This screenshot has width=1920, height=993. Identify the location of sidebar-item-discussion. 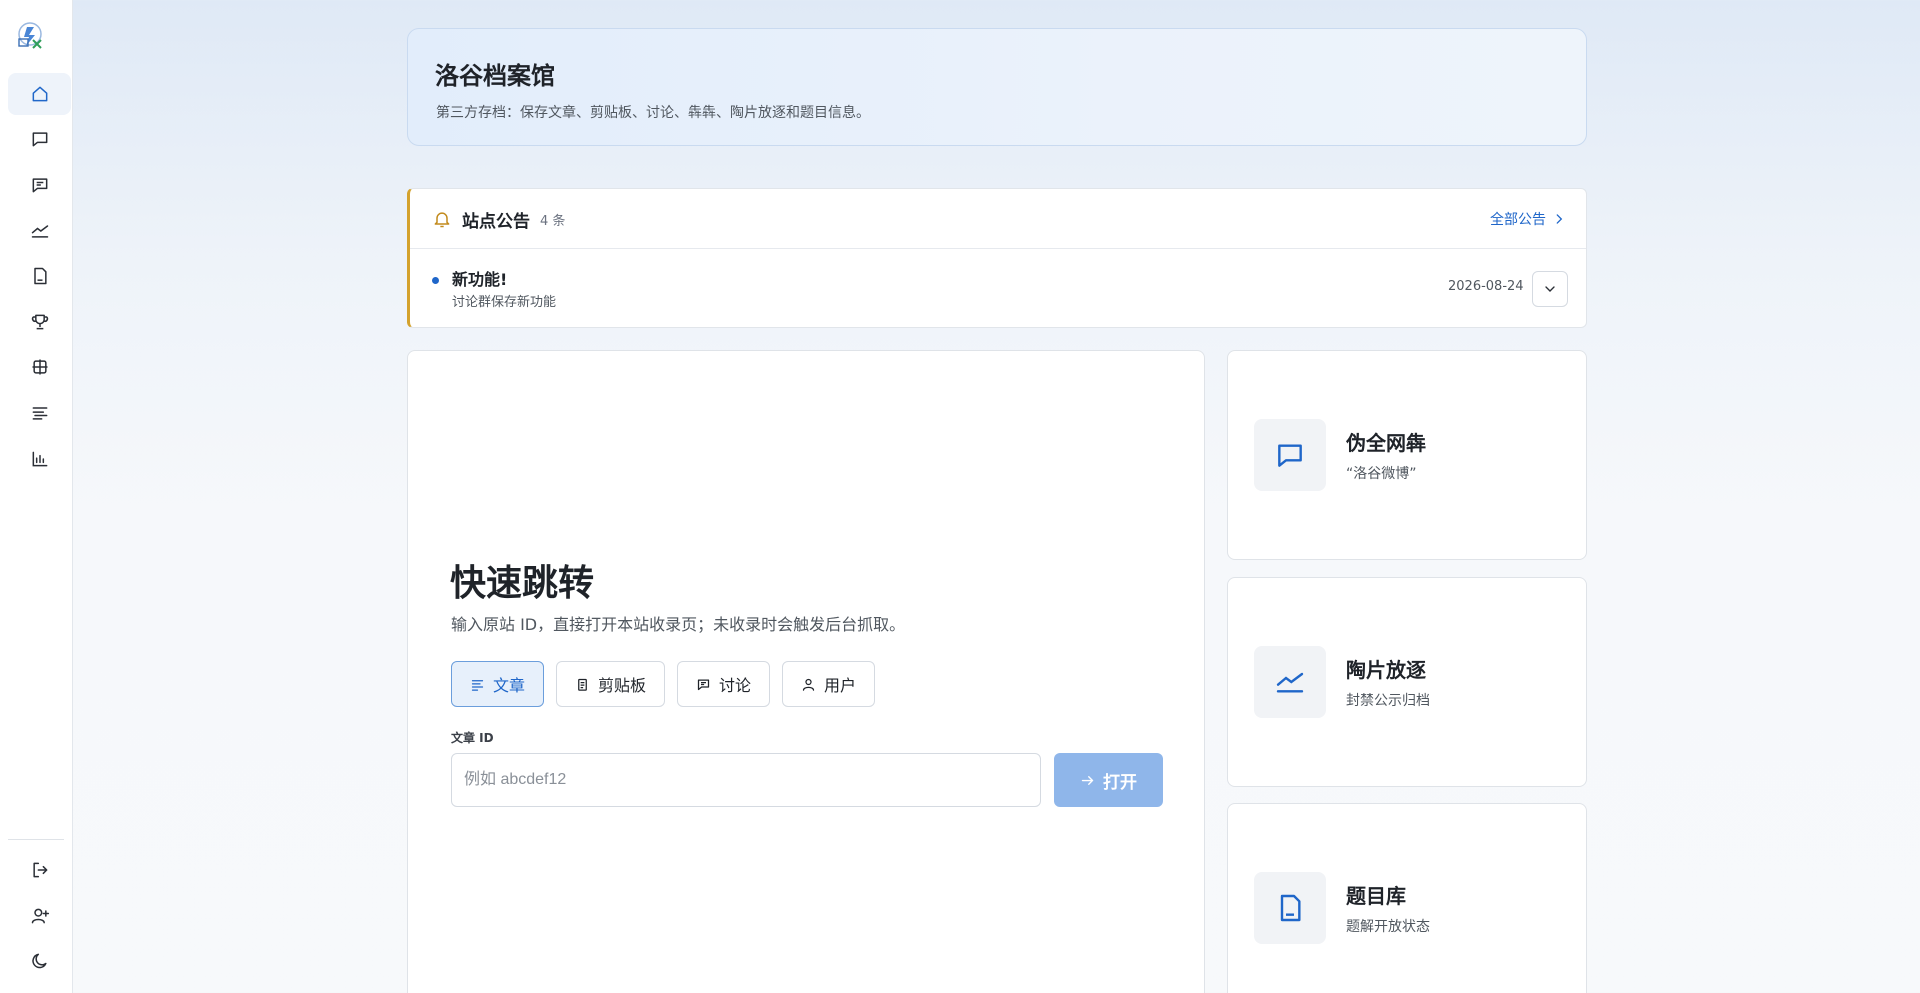
(39, 185).